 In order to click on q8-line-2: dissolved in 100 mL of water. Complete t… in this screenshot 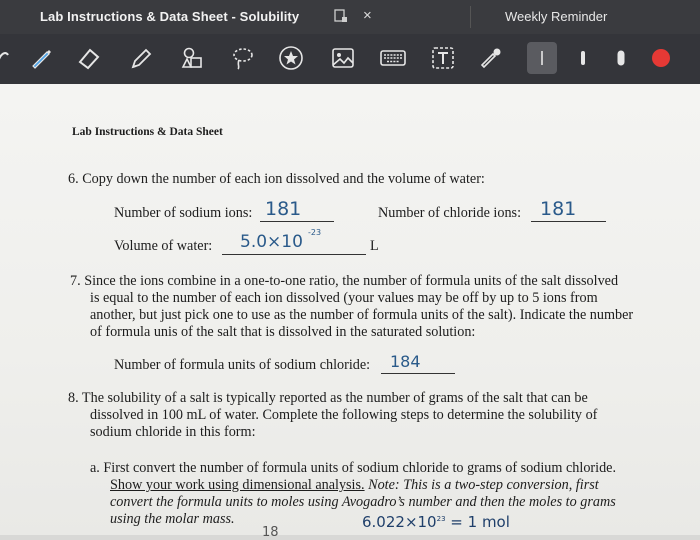, I will do `click(344, 415)`.